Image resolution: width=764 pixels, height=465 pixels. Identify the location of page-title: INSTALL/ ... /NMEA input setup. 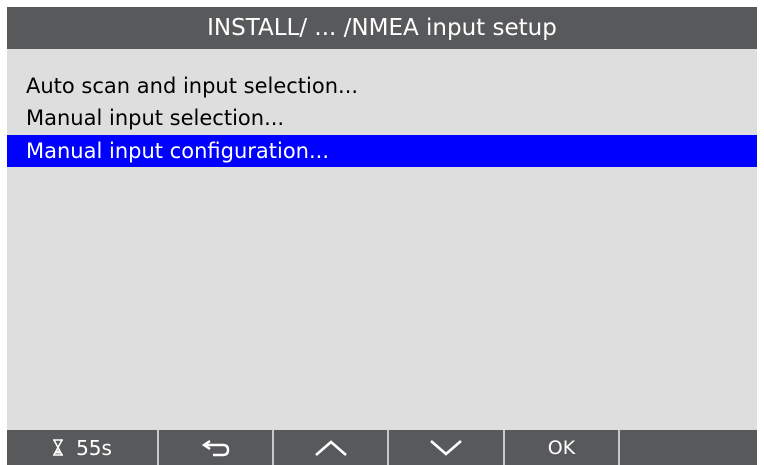
(382, 28).